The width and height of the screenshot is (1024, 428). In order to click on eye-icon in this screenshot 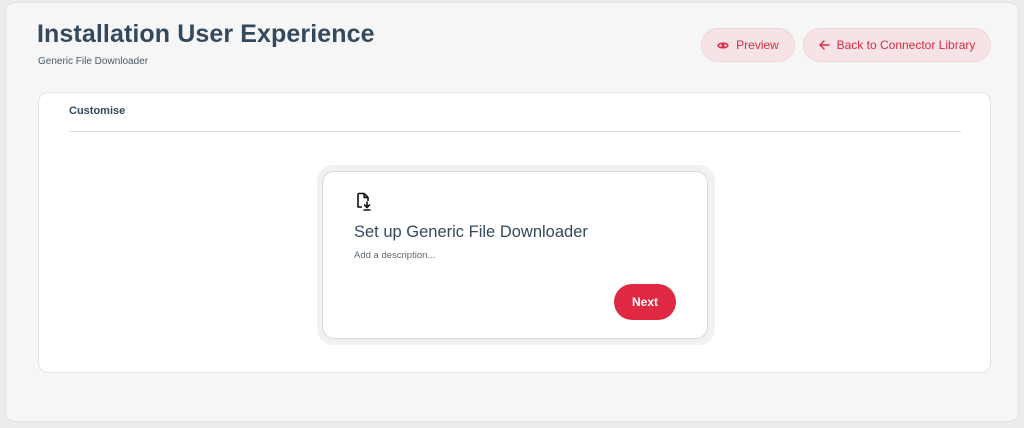, I will do `click(723, 45)`.